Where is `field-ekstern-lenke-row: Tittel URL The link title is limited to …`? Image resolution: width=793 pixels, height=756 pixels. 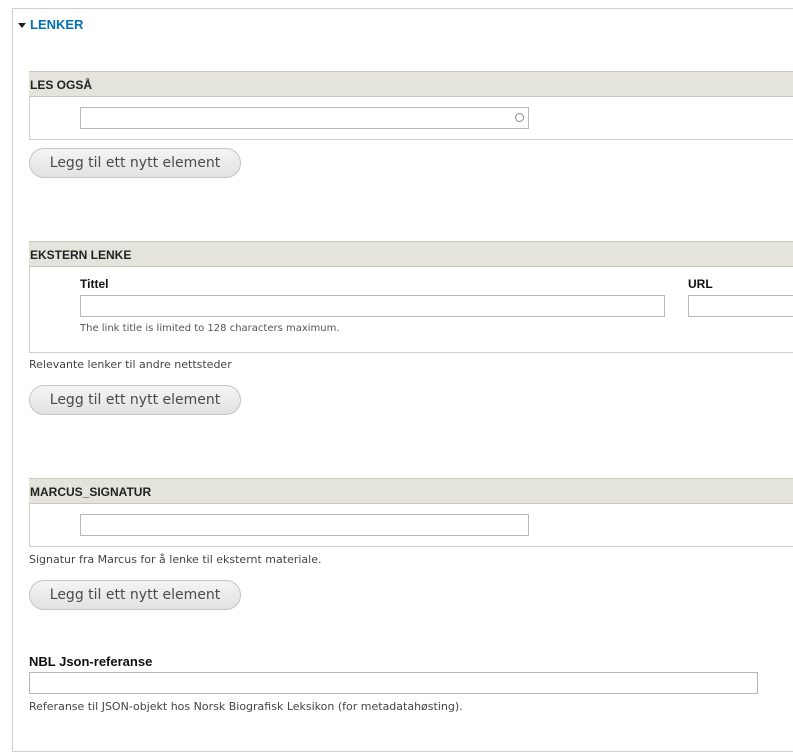
field-ekstern-lenke-row: Tittel URL The link title is limited to … is located at coordinates (411, 310).